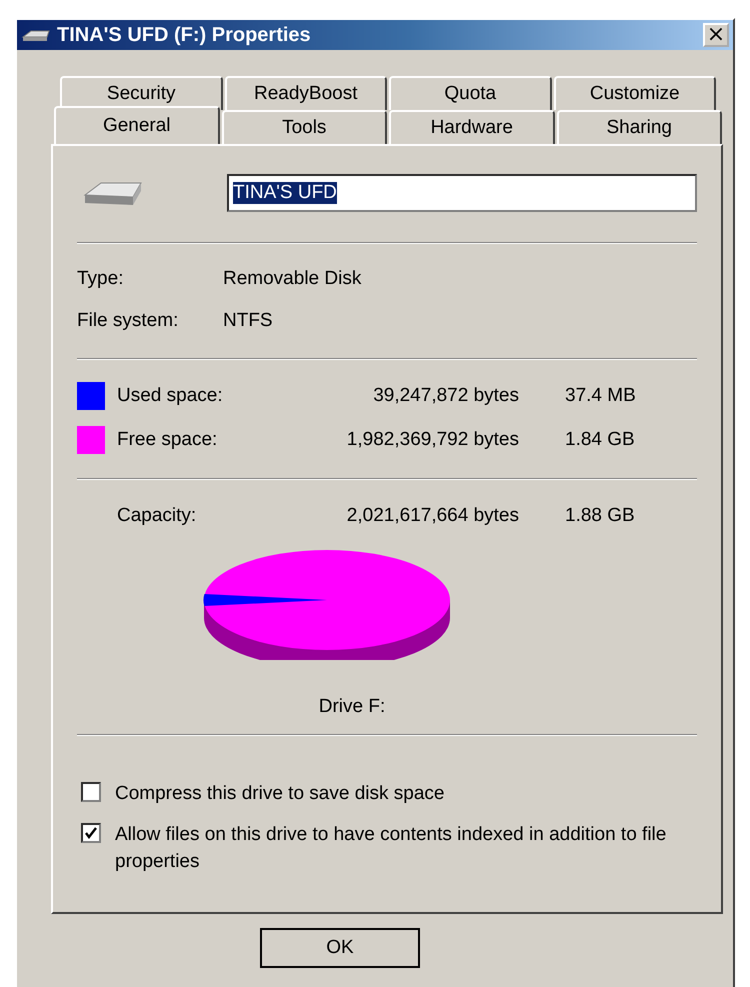  I want to click on byte-count: 1,982,369,792 bytes, so click(432, 440).